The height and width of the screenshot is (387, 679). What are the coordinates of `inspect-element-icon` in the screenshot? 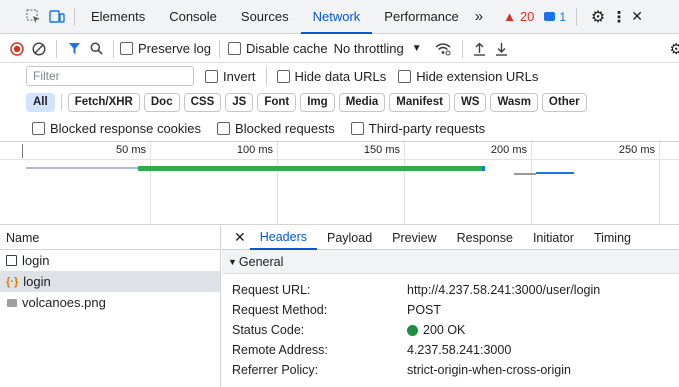 It's located at (33, 16).